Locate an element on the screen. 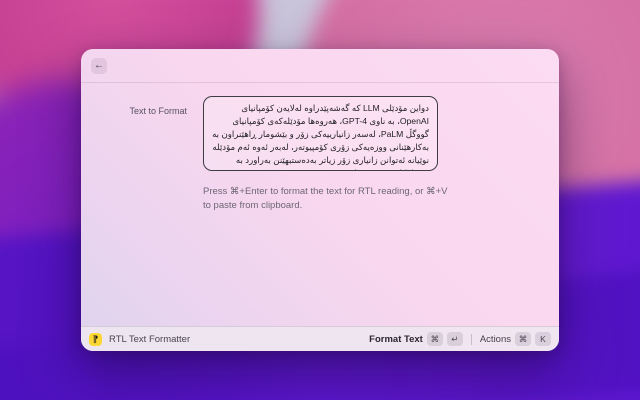 The image size is (640, 400). actions-label: Actions is located at coordinates (495, 339).